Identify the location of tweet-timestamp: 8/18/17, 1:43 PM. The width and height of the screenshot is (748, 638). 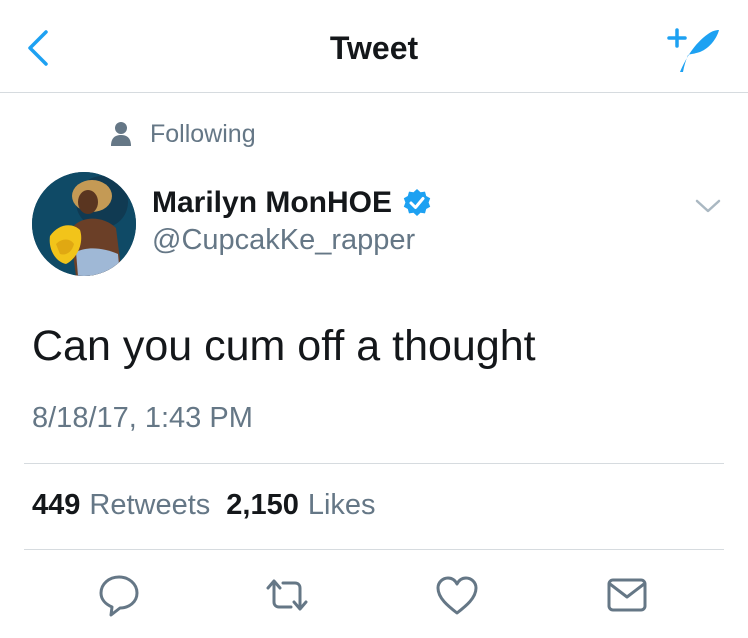
(142, 418).